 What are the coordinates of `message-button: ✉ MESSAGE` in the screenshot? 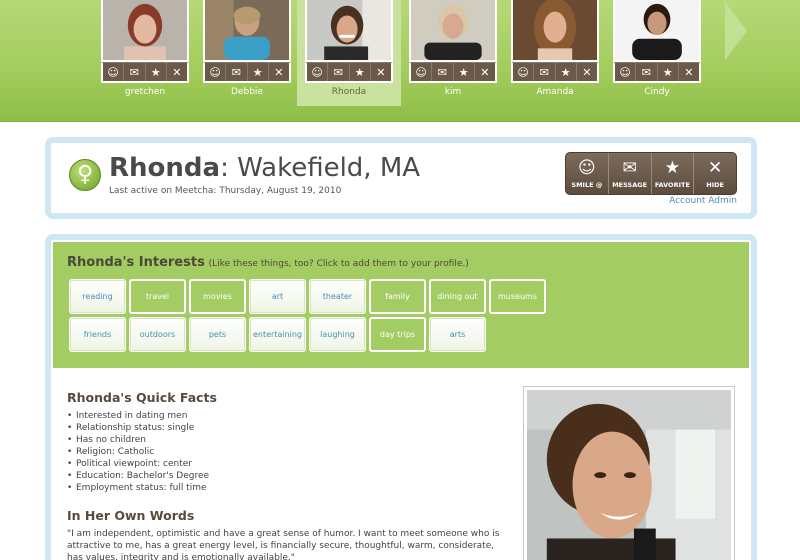 It's located at (630, 173).